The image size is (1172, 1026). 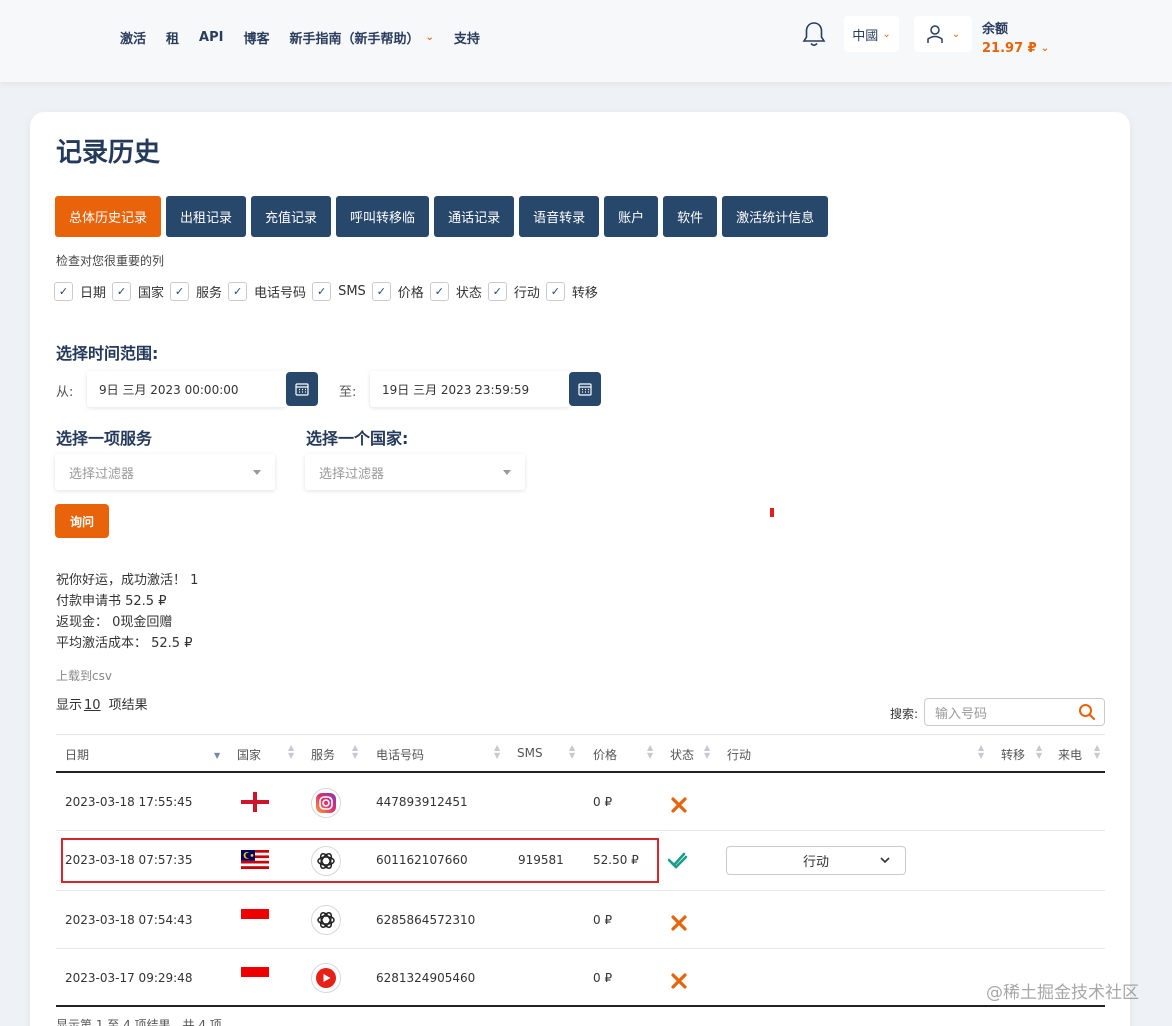 What do you see at coordinates (165, 472) in the screenshot?
I see `service-filter-select: 选择过滤器` at bounding box center [165, 472].